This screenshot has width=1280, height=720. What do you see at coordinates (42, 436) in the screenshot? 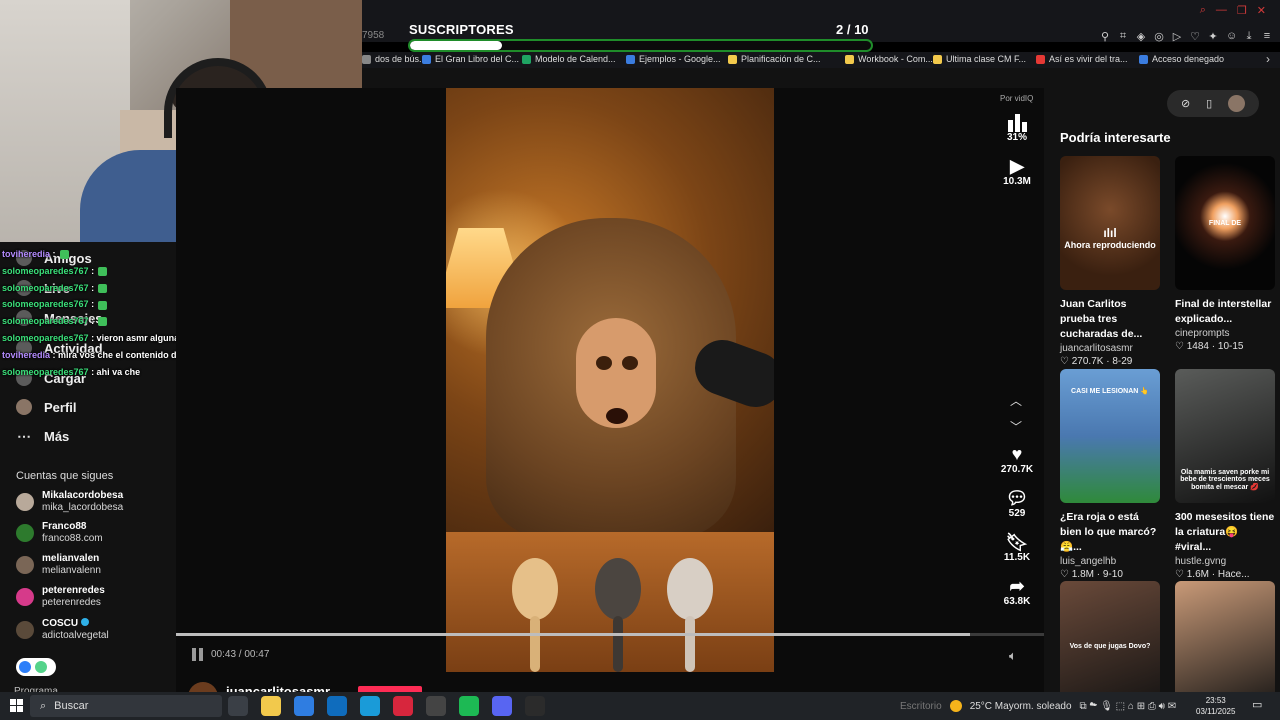
I see `sidebar-item-más: ⋯ Más` at bounding box center [42, 436].